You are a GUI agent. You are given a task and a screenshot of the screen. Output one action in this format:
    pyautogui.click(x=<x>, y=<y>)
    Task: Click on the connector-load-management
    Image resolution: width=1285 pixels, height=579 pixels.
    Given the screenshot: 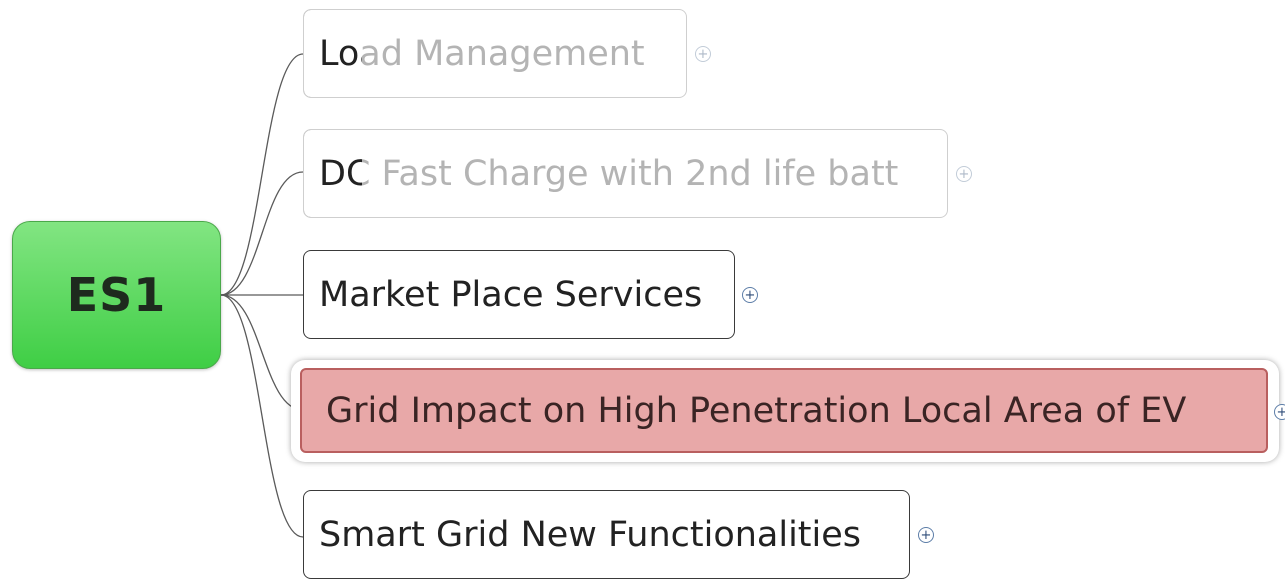 What is the action you would take?
    pyautogui.click(x=262, y=174)
    